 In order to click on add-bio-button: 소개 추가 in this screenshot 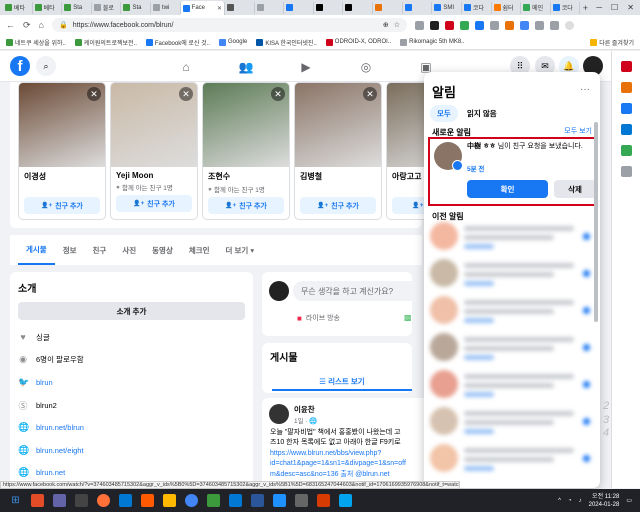, I will do `click(131, 311)`.